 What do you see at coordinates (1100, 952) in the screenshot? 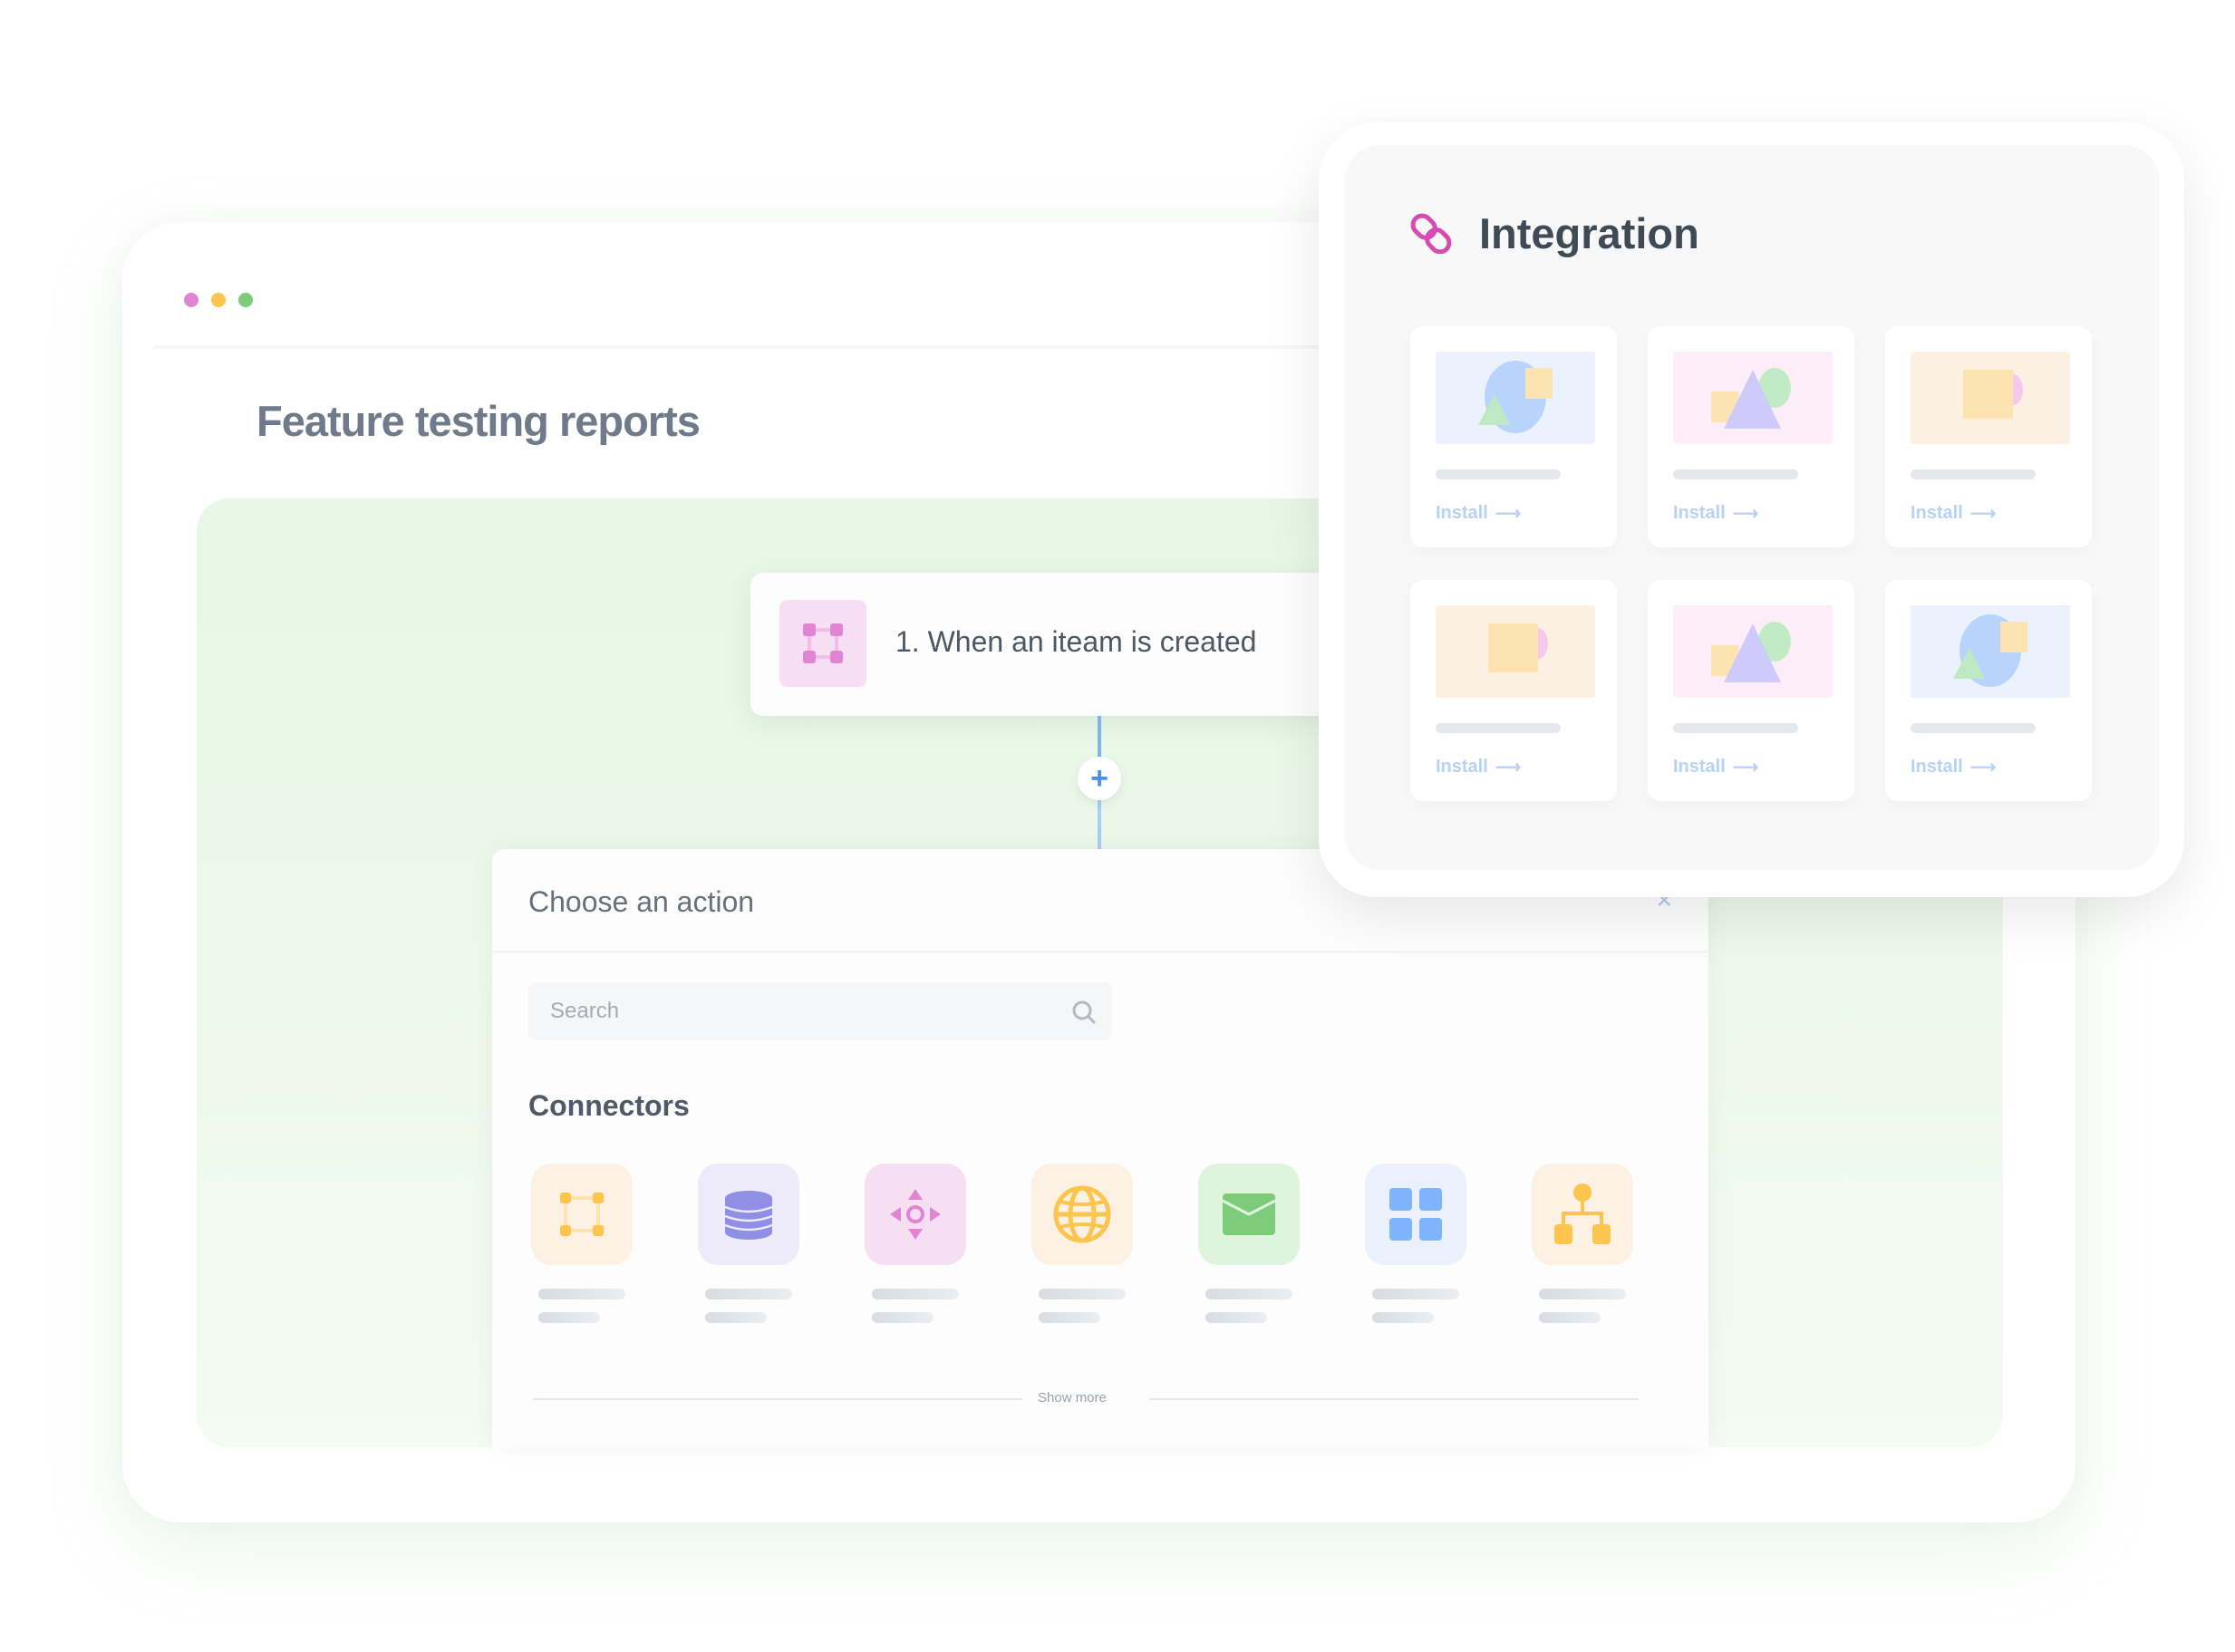
I see `panel-divider` at bounding box center [1100, 952].